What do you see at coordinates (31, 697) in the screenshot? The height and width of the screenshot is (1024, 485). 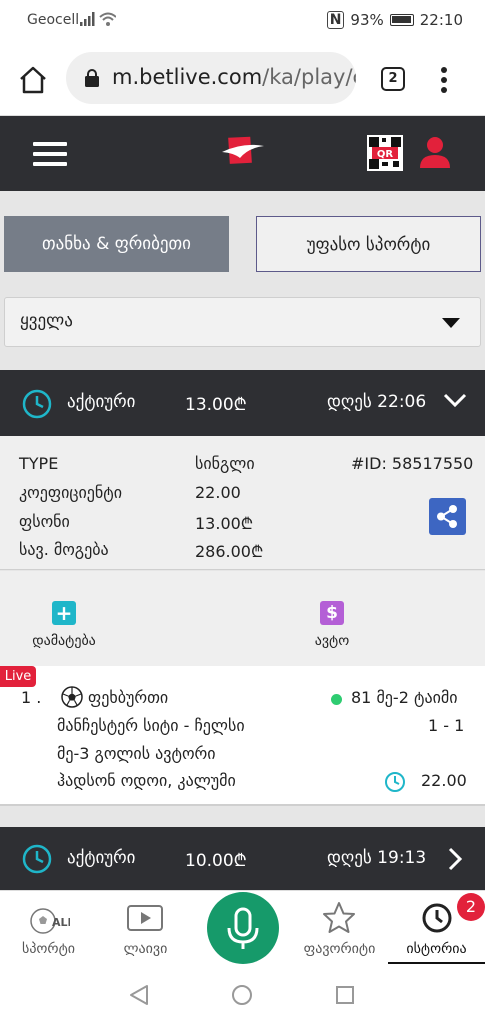 I see `event-index: 1 .` at bounding box center [31, 697].